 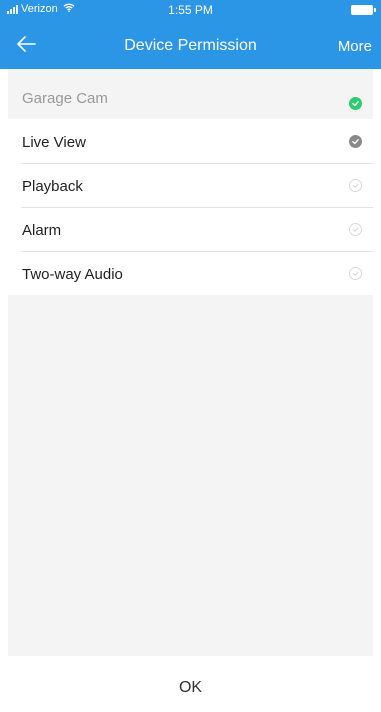 What do you see at coordinates (52, 186) in the screenshot?
I see `permission-label: Playback` at bounding box center [52, 186].